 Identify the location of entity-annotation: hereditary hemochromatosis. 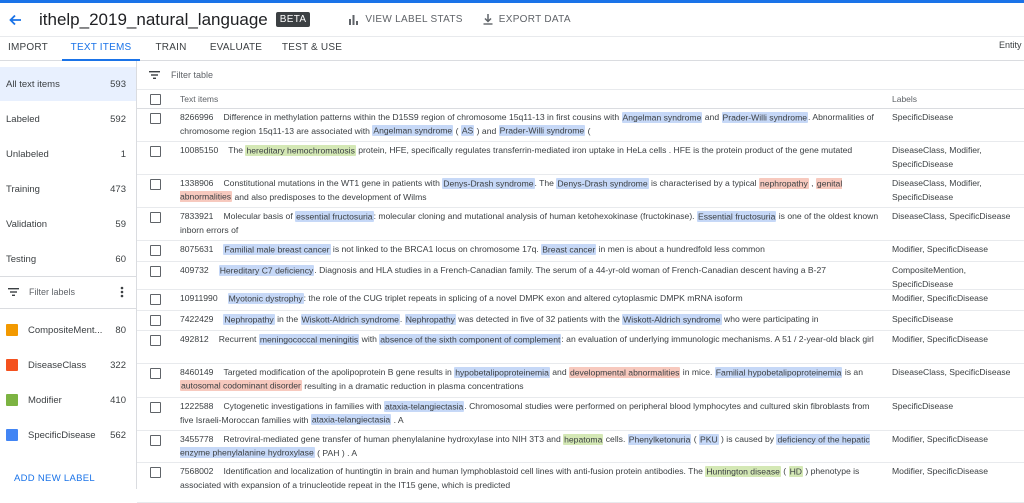
(300, 150).